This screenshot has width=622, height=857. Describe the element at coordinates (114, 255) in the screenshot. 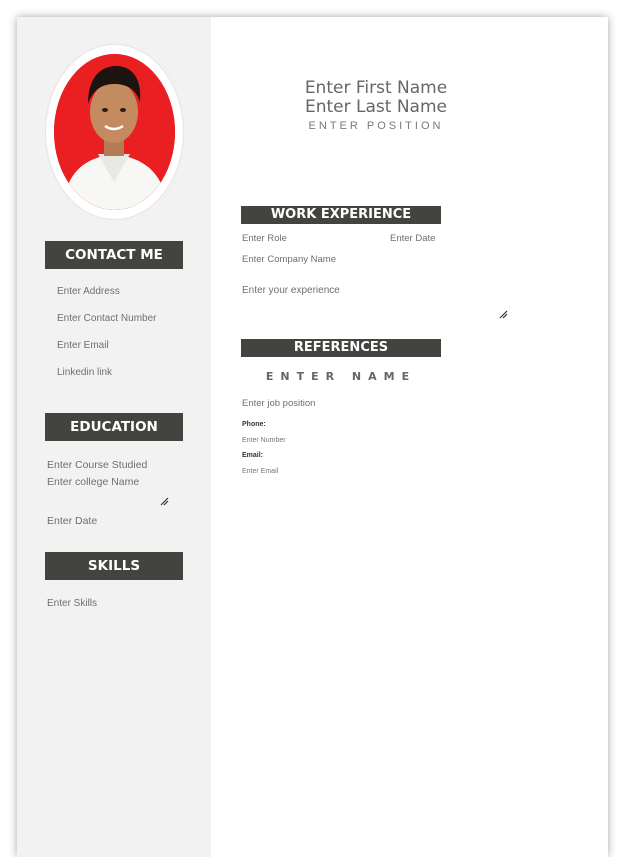

I see `contact-heading: CONTACT ME` at that location.